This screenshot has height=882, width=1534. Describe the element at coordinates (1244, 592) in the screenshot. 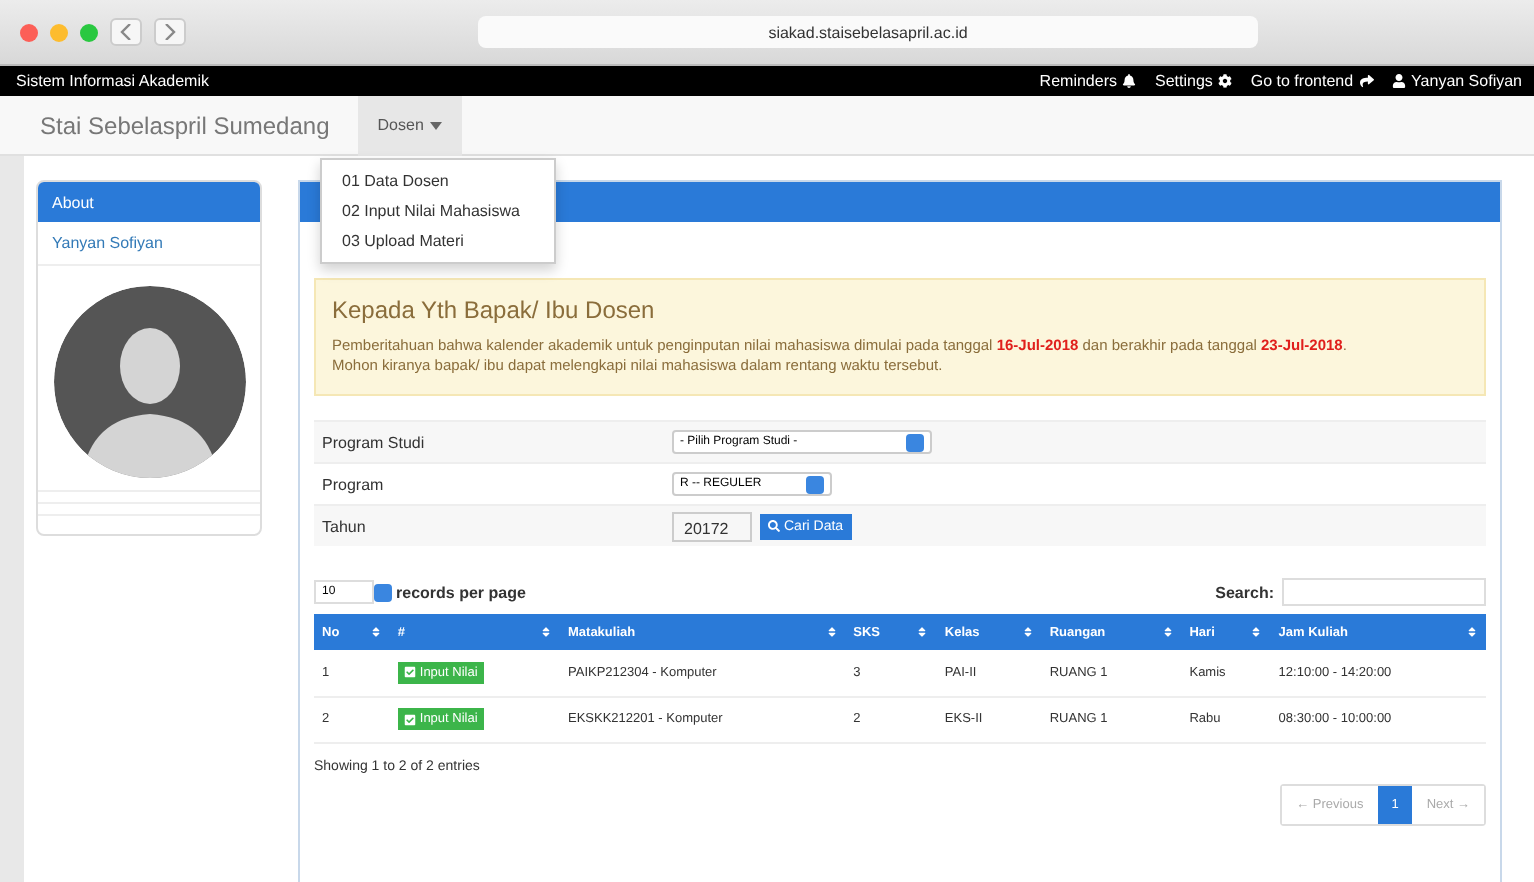

I see `search-label: Search:` at that location.